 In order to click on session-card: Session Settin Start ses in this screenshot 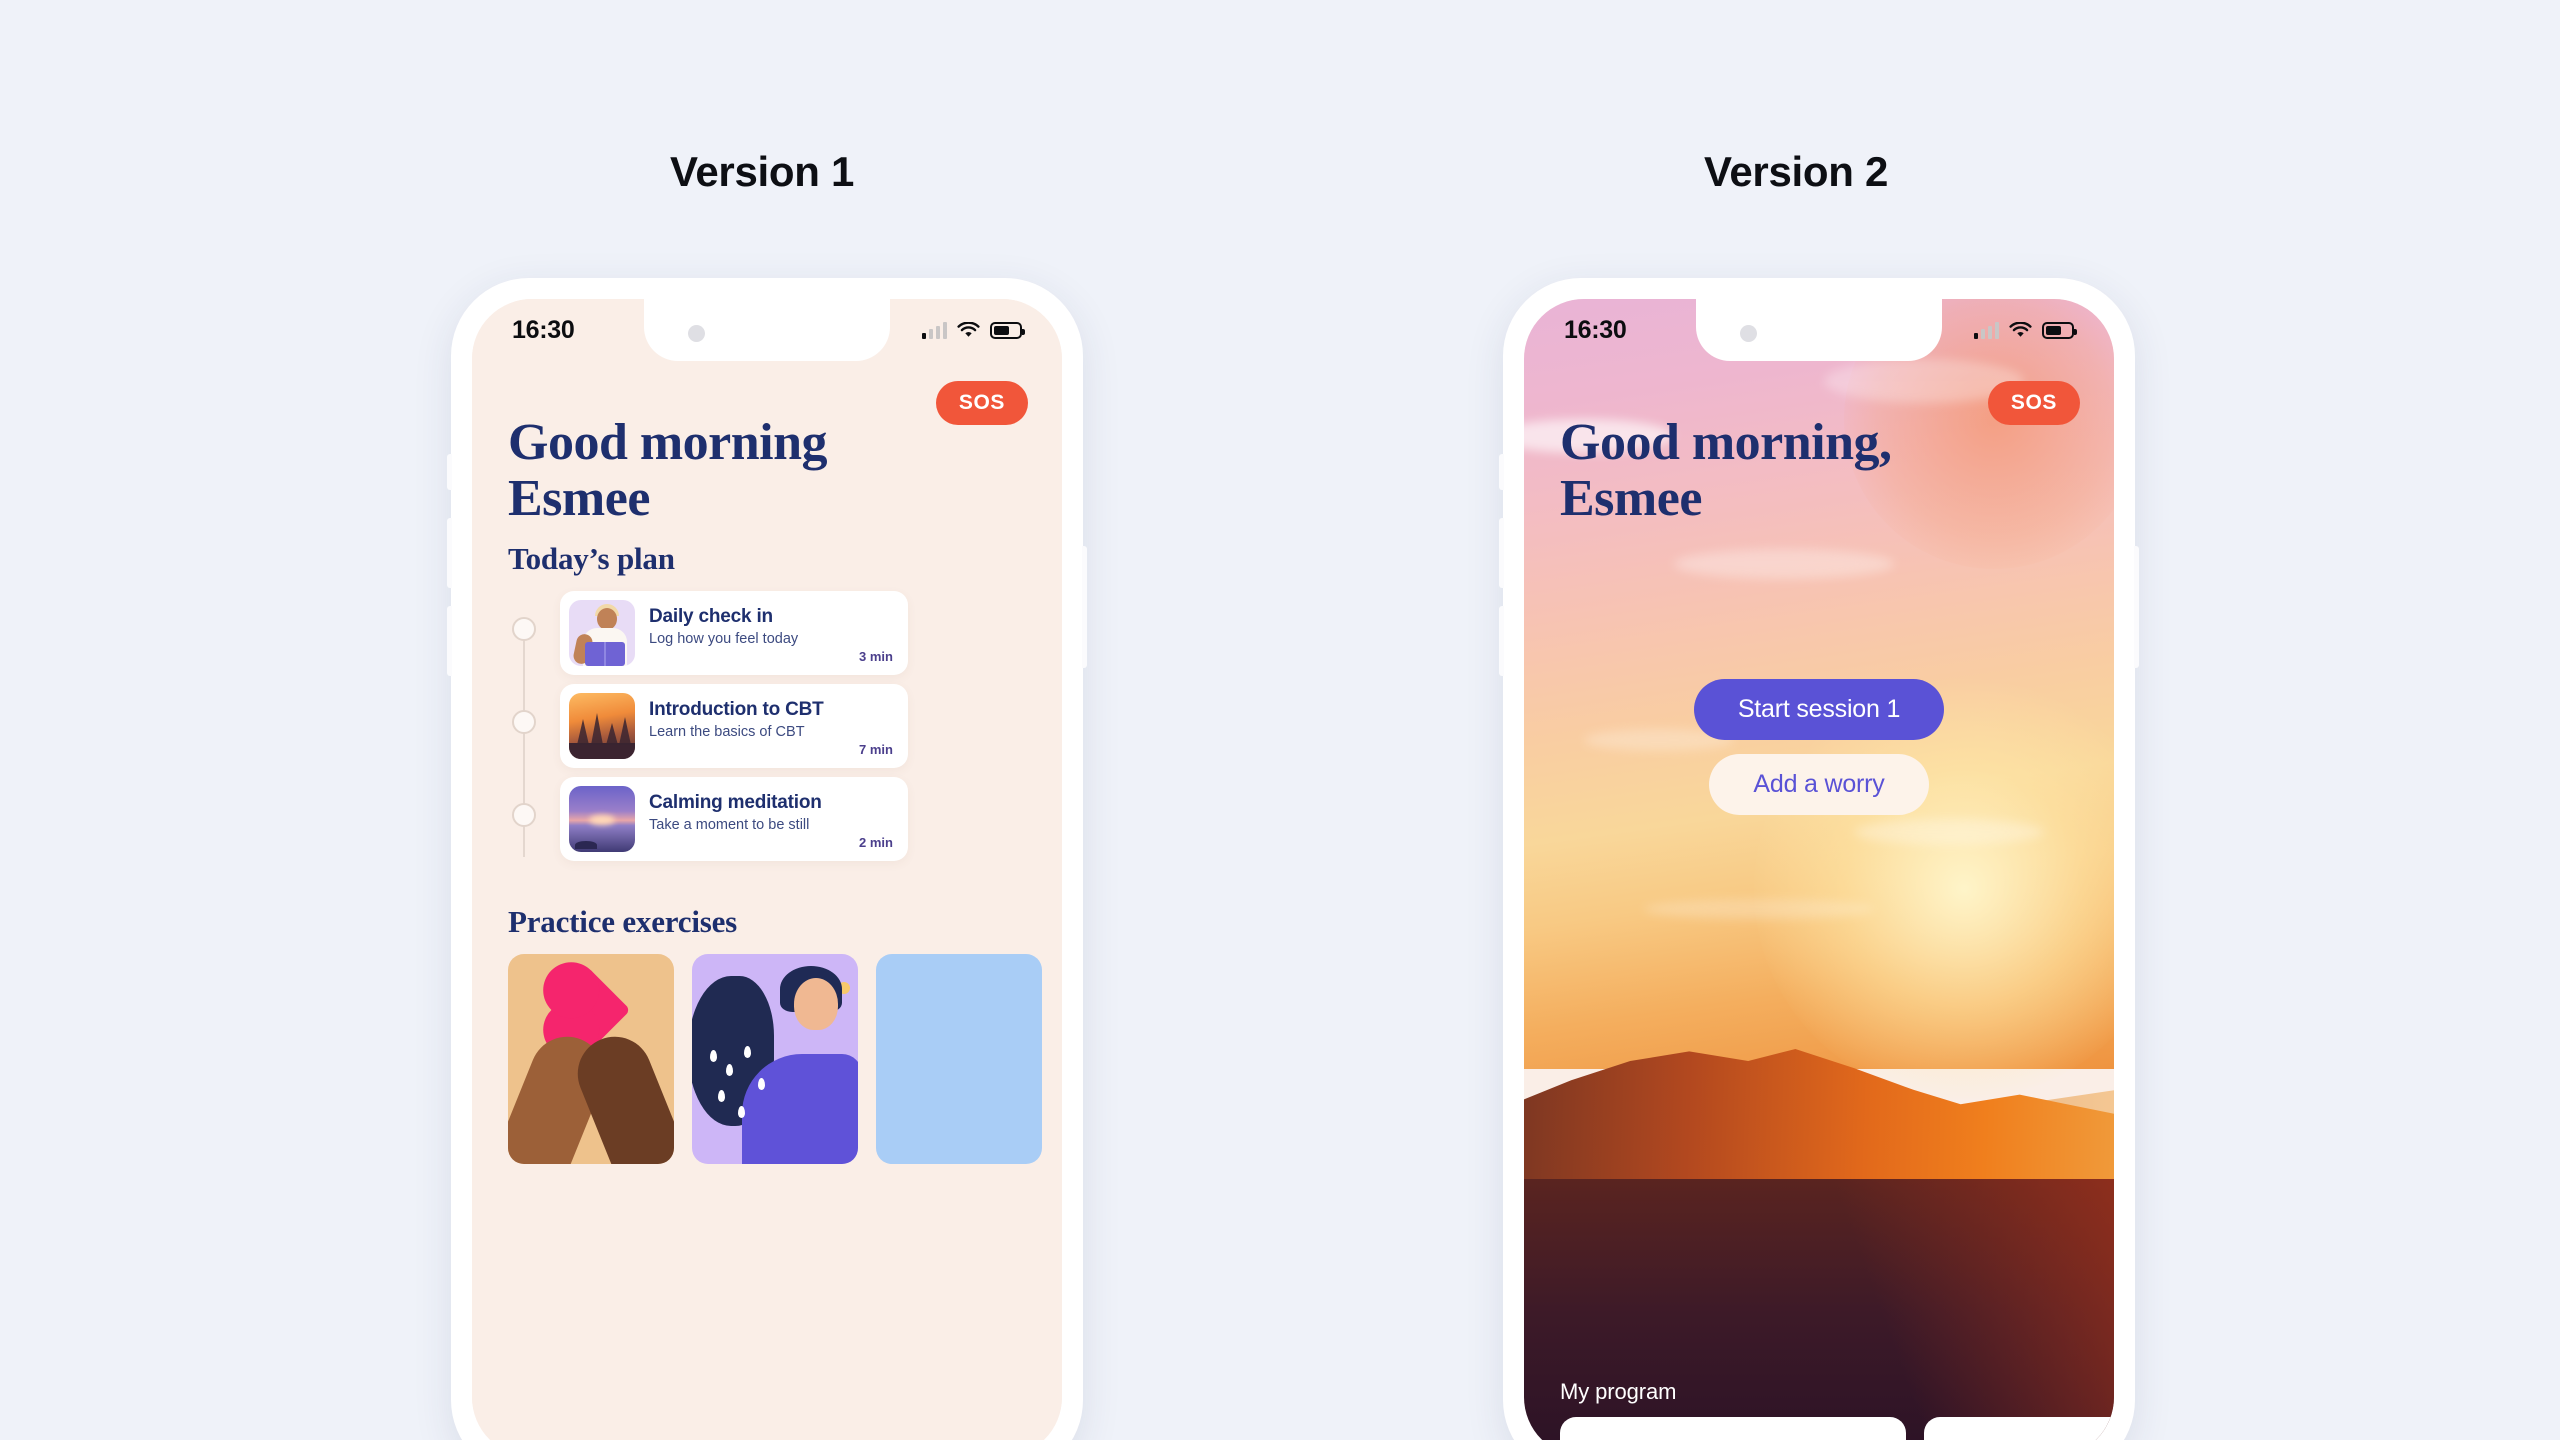, I will do `click(2019, 1428)`.